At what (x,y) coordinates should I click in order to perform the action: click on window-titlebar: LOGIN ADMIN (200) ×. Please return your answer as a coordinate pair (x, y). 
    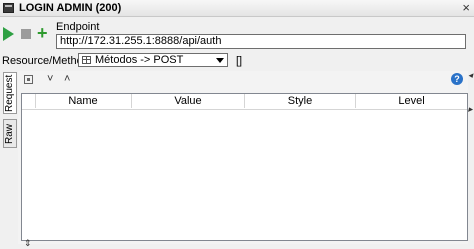
    Looking at the image, I should click on (237, 8).